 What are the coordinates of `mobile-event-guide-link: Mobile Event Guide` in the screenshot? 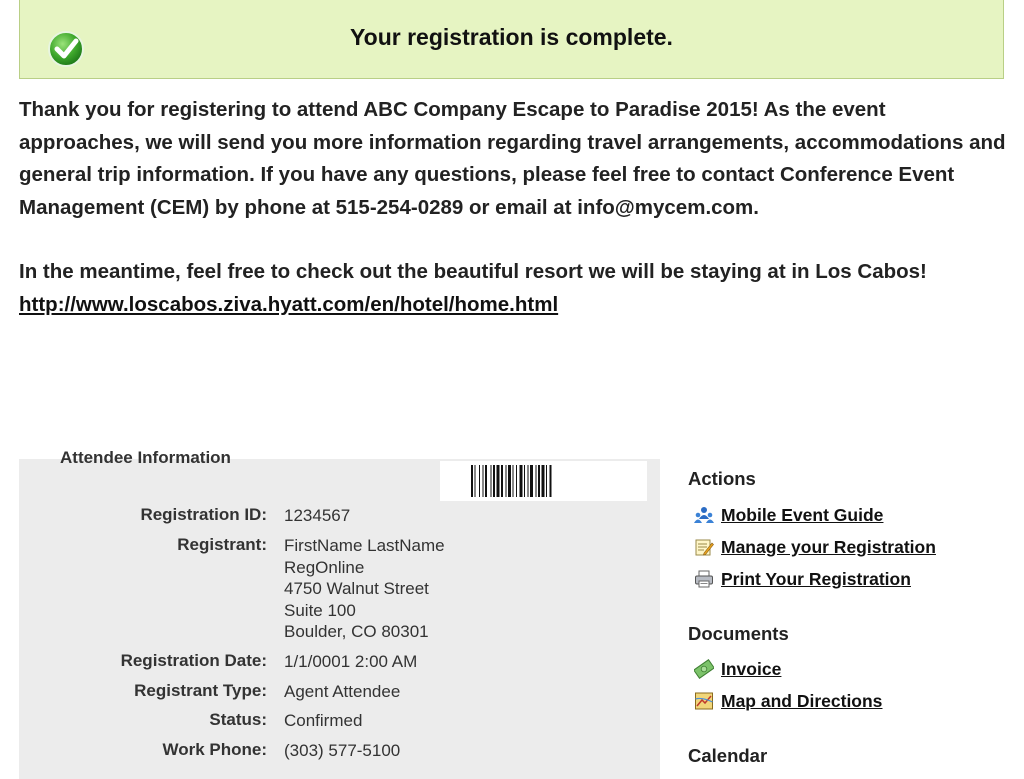 It's located at (788, 515).